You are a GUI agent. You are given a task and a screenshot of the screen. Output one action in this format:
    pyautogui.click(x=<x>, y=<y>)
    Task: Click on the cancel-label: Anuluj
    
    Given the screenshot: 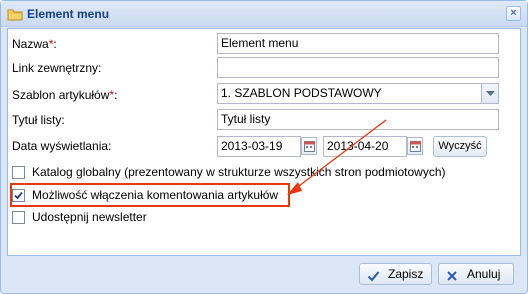 What is the action you would take?
    pyautogui.click(x=484, y=274)
    